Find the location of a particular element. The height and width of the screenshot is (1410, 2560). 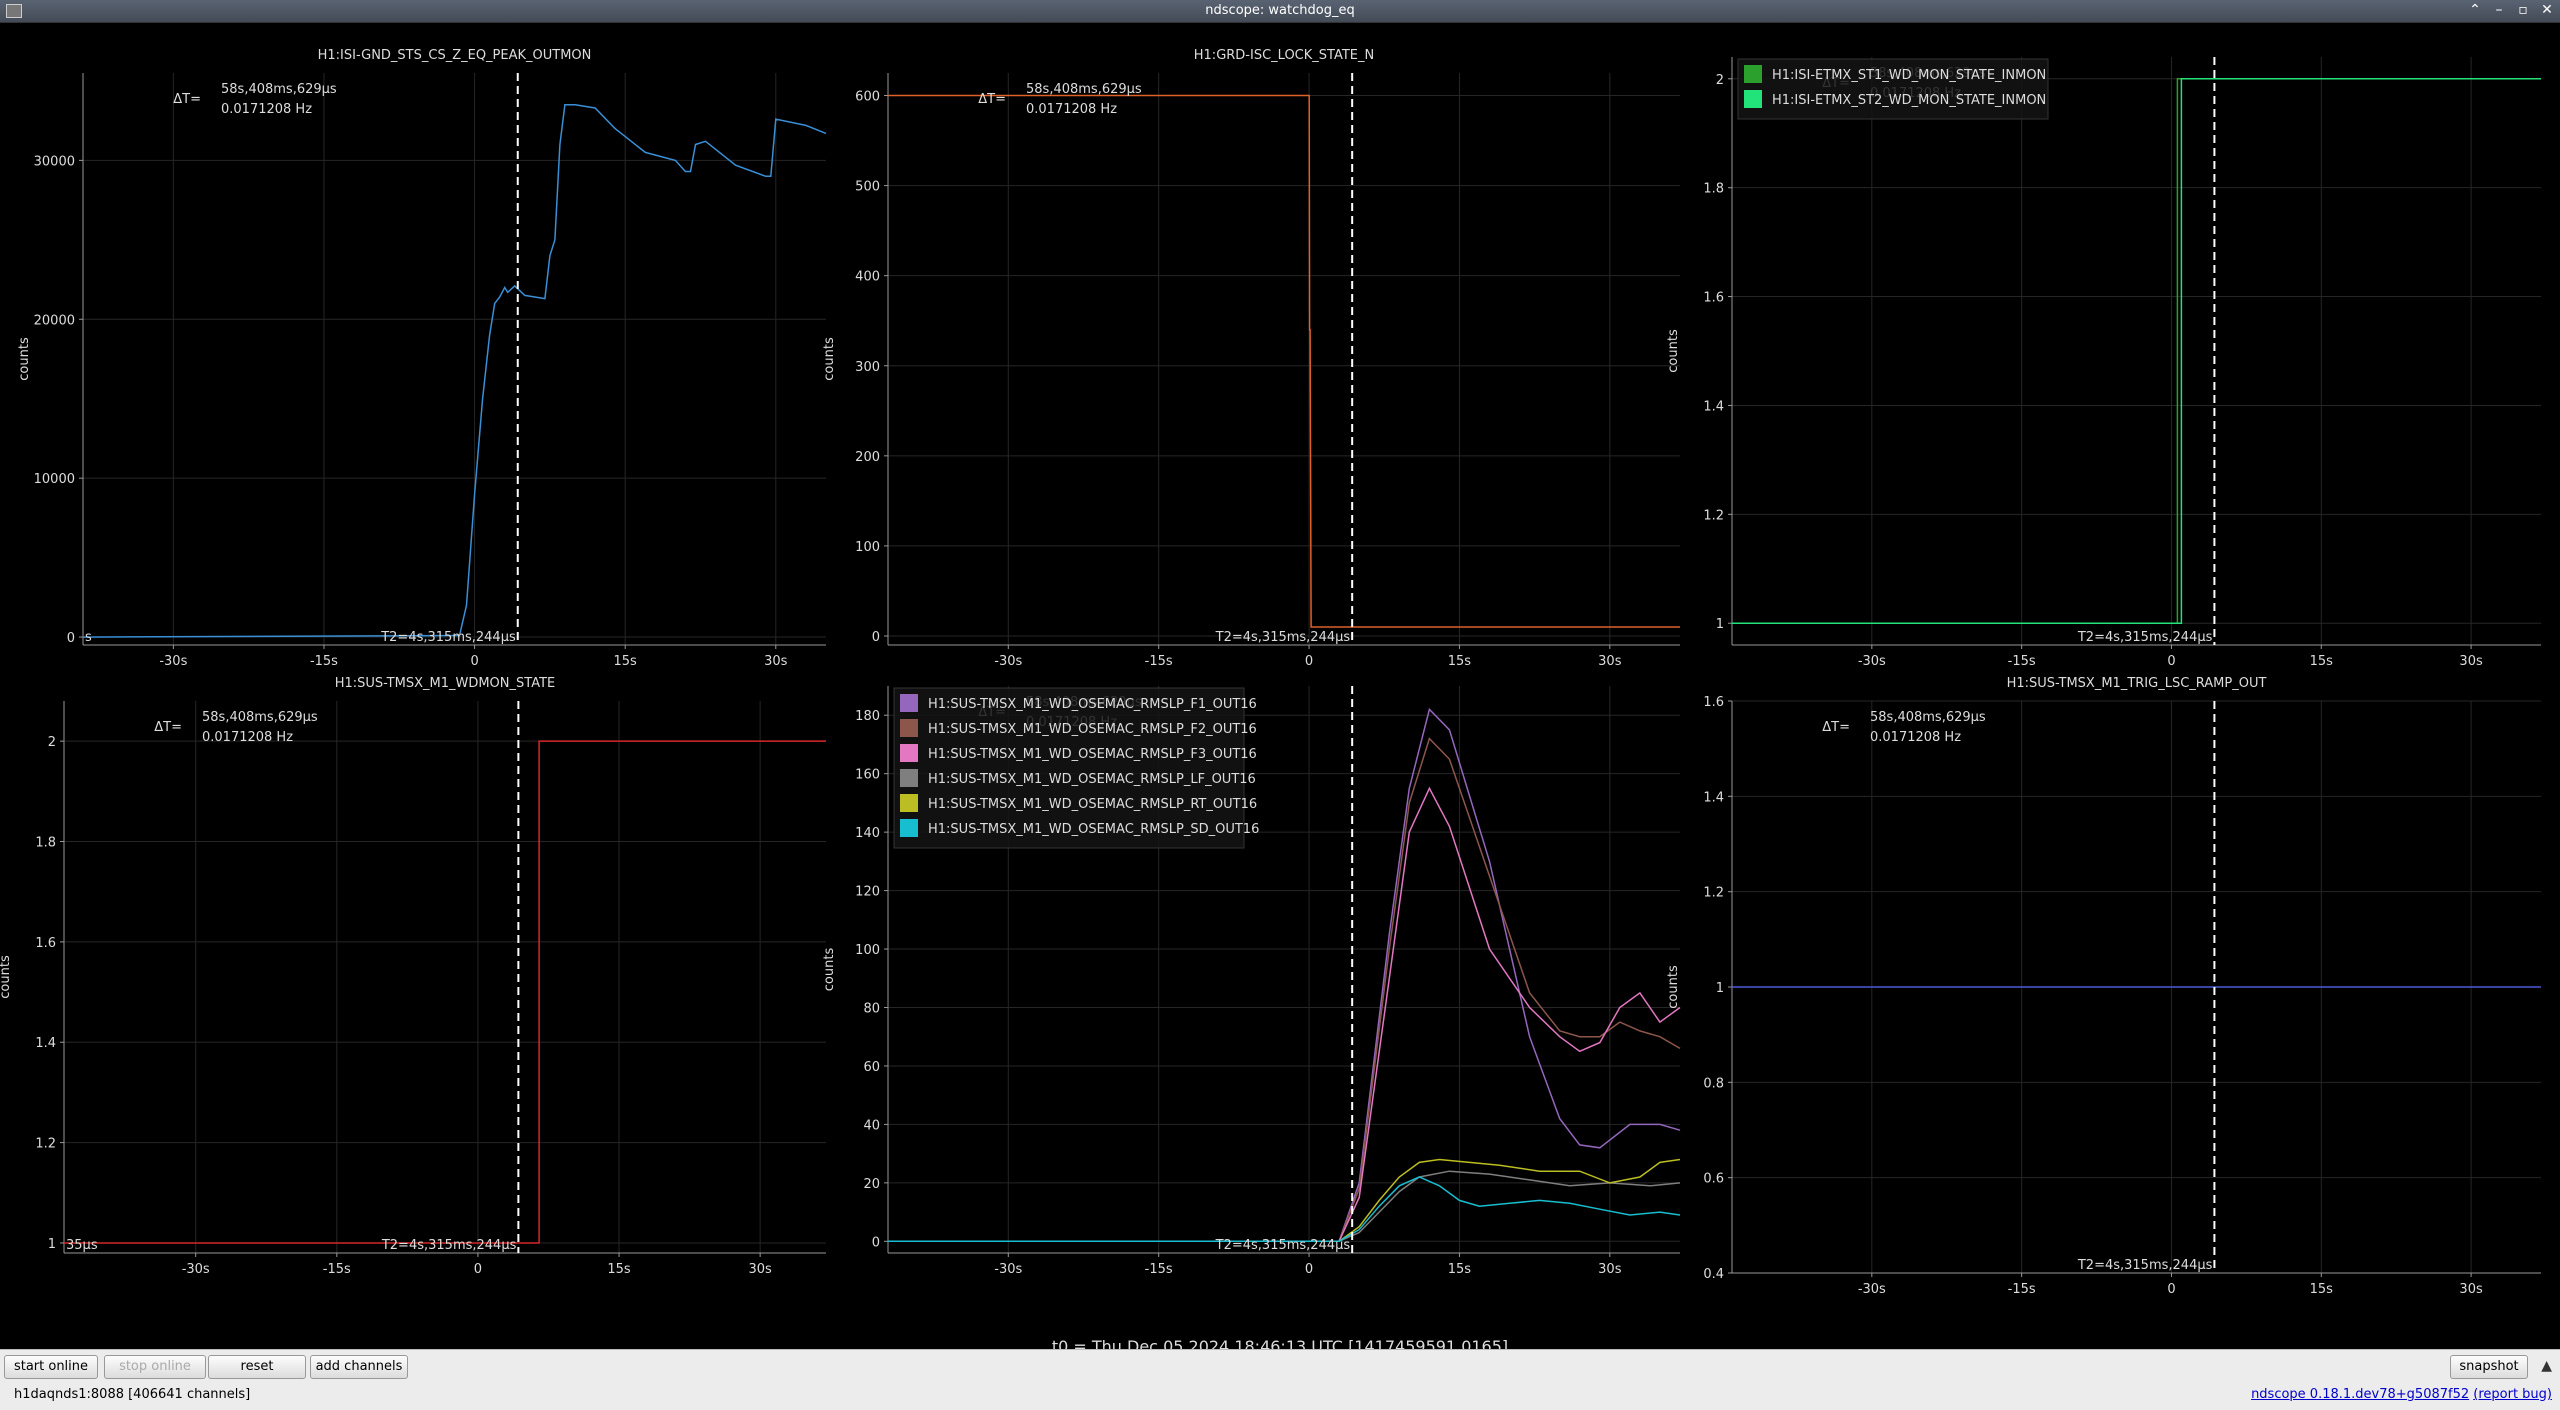

close-button: ✕ is located at coordinates (2547, 10).